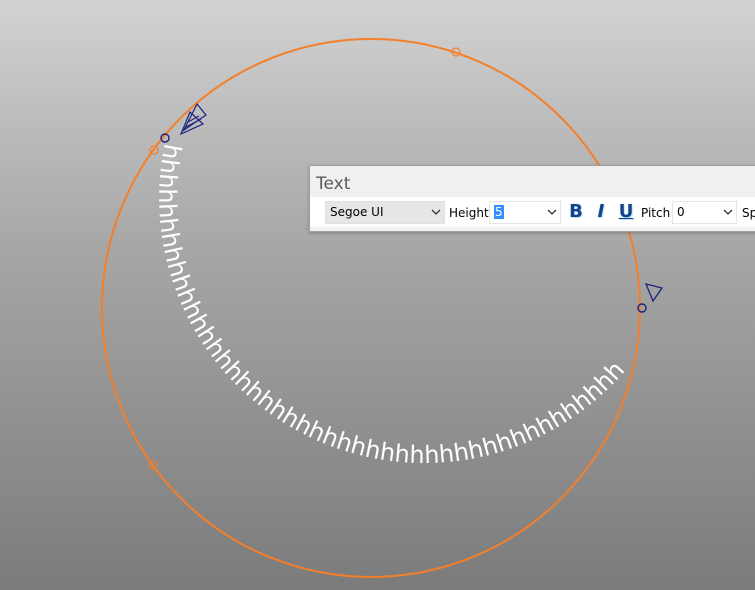  I want to click on height-label: Height, so click(469, 213).